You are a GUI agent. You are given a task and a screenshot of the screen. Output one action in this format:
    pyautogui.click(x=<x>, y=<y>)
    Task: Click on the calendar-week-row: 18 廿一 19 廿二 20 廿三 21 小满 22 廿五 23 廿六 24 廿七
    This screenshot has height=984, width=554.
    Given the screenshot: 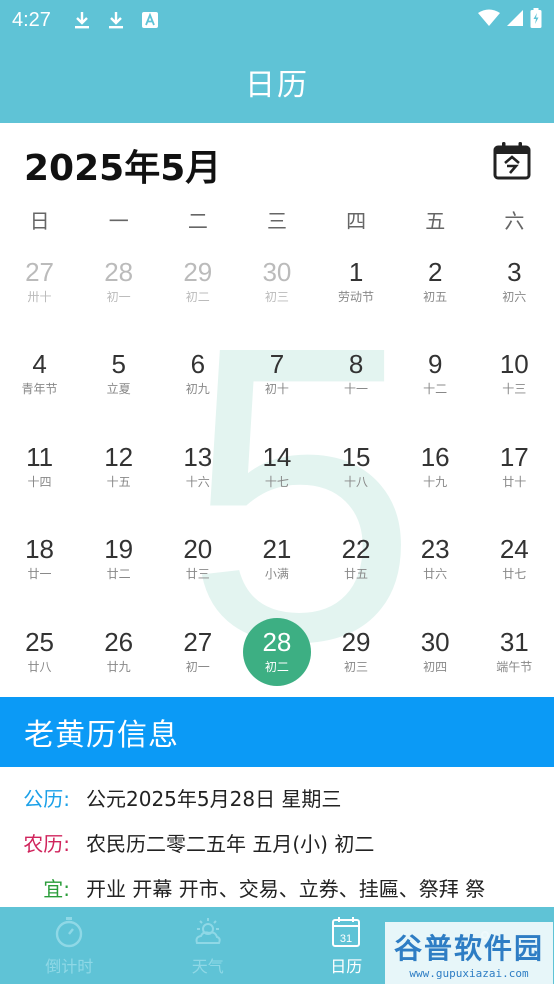 What is the action you would take?
    pyautogui.click(x=277, y=568)
    